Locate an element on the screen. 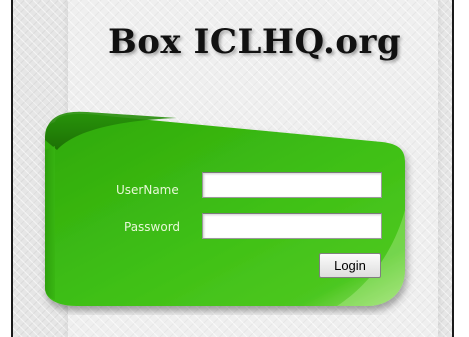 The height and width of the screenshot is (337, 469). username-label: UserName is located at coordinates (147, 190).